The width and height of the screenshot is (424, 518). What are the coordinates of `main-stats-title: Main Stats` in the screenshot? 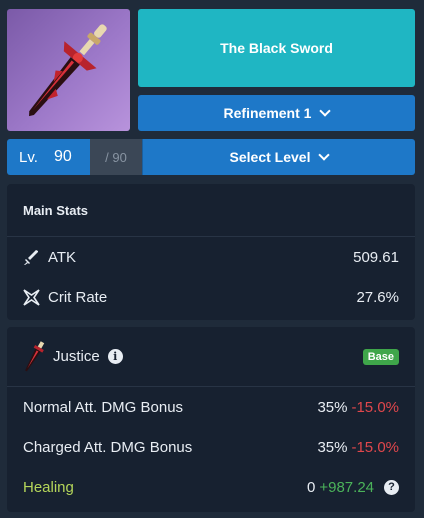 It's located at (211, 210).